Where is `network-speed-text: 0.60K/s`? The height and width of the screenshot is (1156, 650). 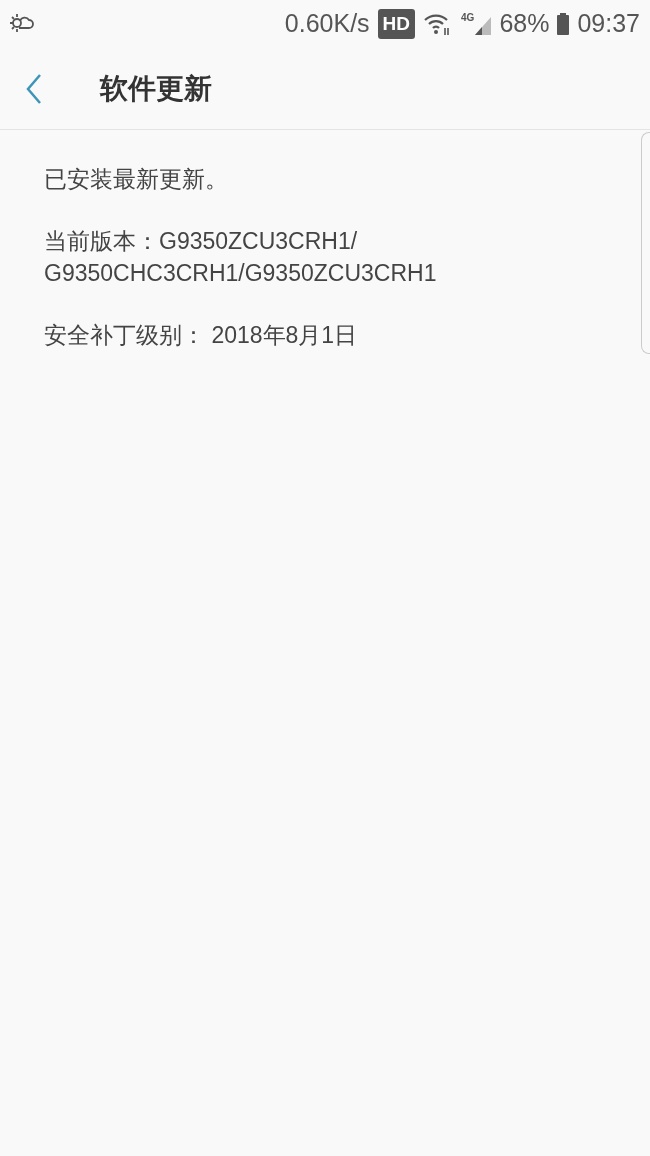
network-speed-text: 0.60K/s is located at coordinates (327, 24).